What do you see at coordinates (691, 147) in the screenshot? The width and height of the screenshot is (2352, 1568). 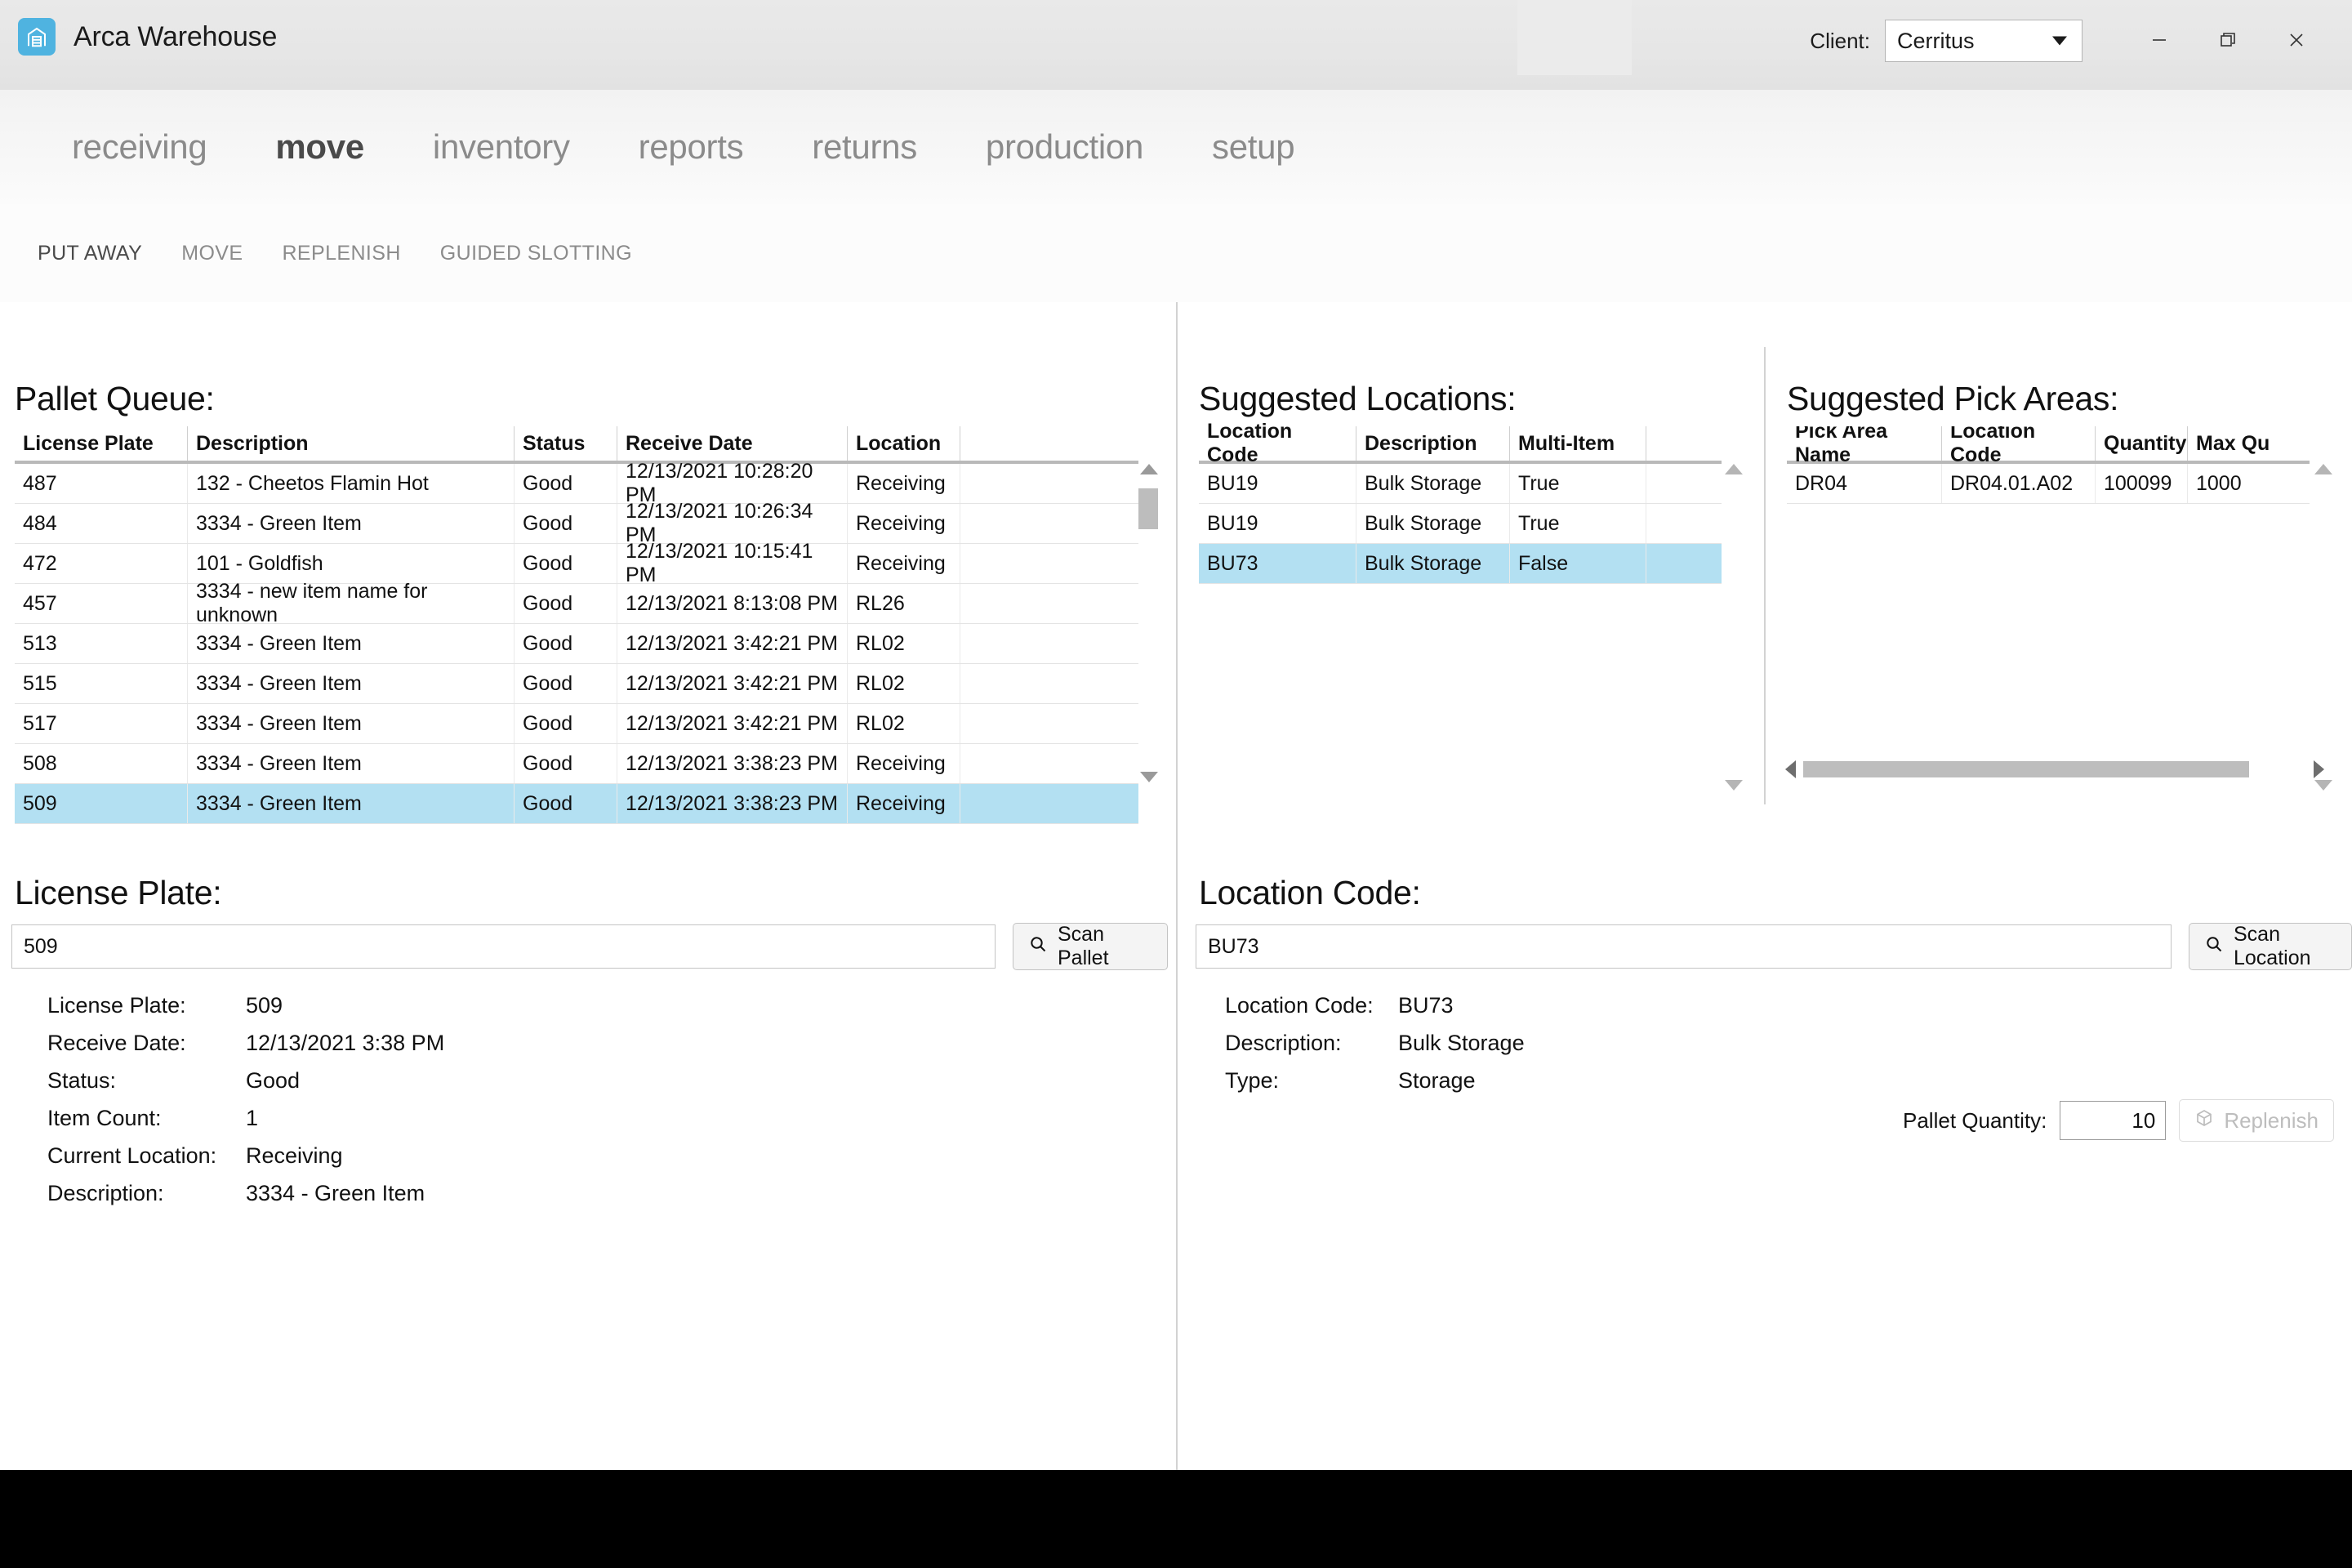 I see `nav-item-reports: reports` at bounding box center [691, 147].